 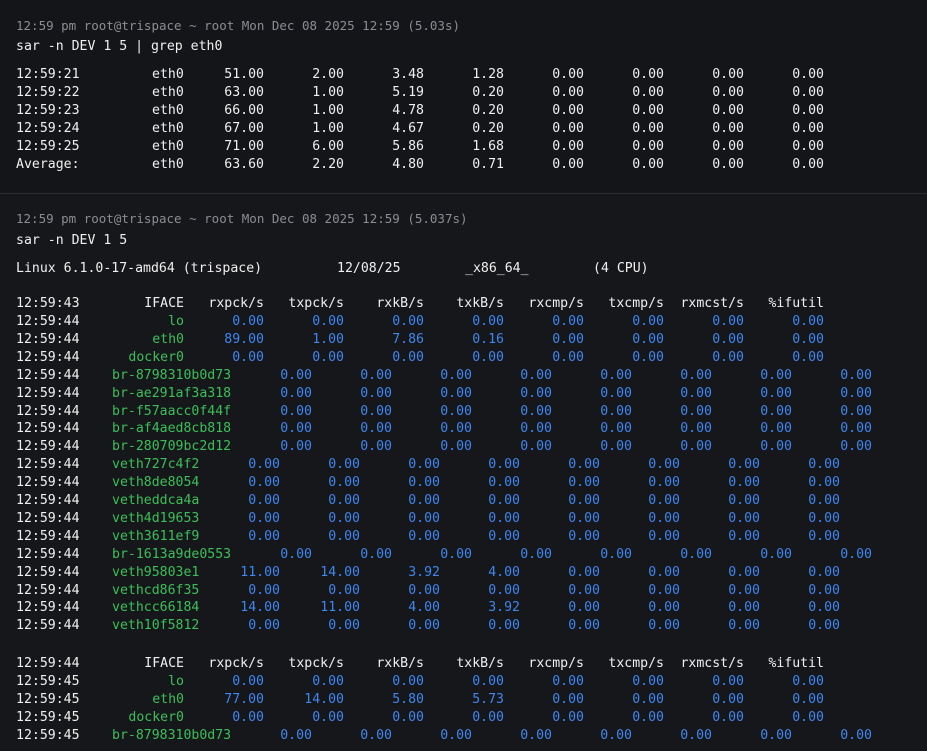 What do you see at coordinates (48, 110) in the screenshot?
I see `time-cell: 12:59:23` at bounding box center [48, 110].